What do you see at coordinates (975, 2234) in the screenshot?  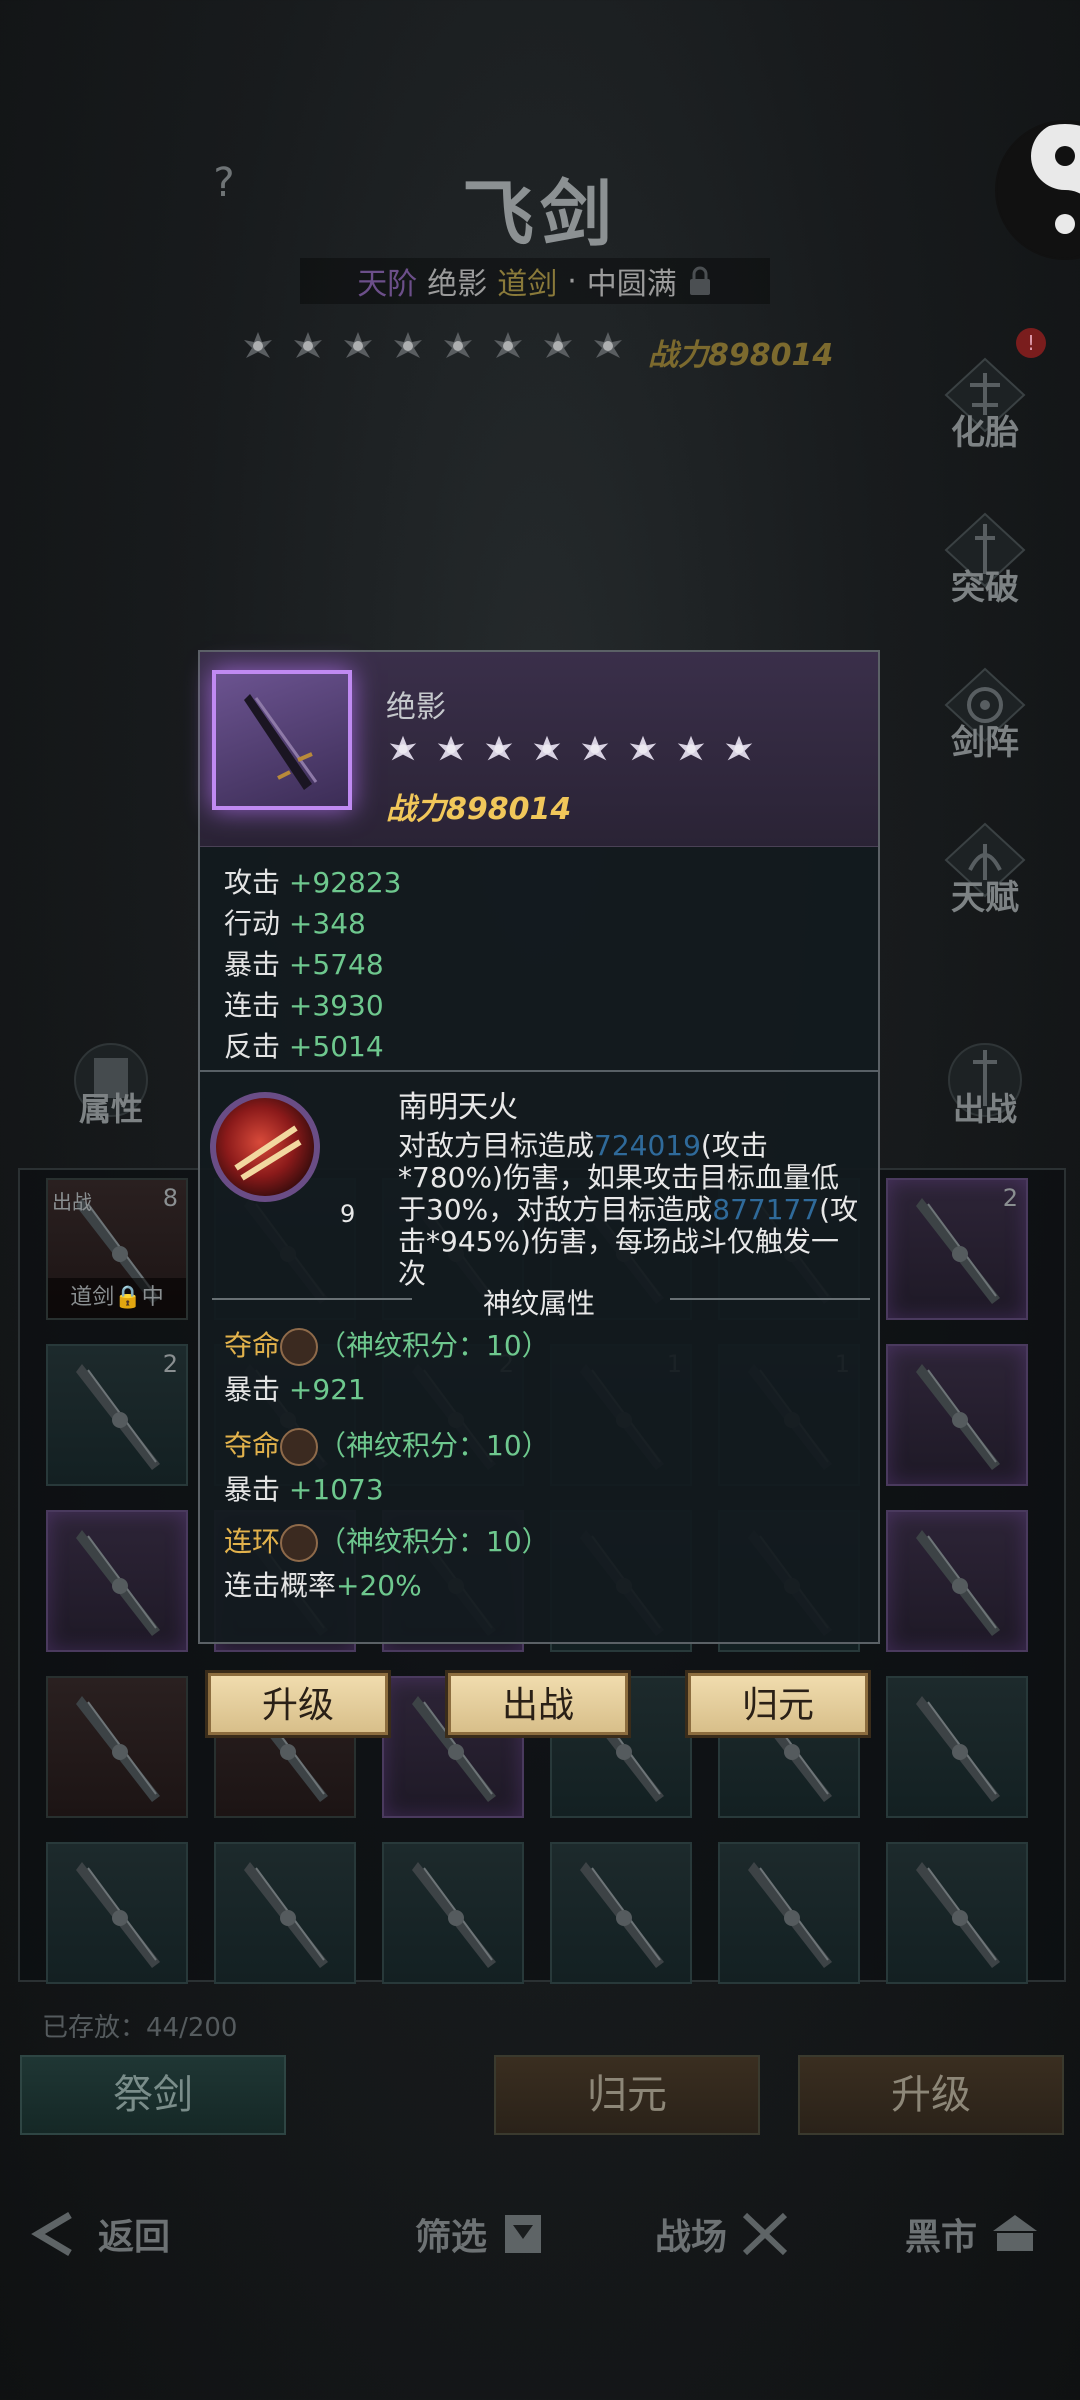 I see `nav-market: 黑市` at bounding box center [975, 2234].